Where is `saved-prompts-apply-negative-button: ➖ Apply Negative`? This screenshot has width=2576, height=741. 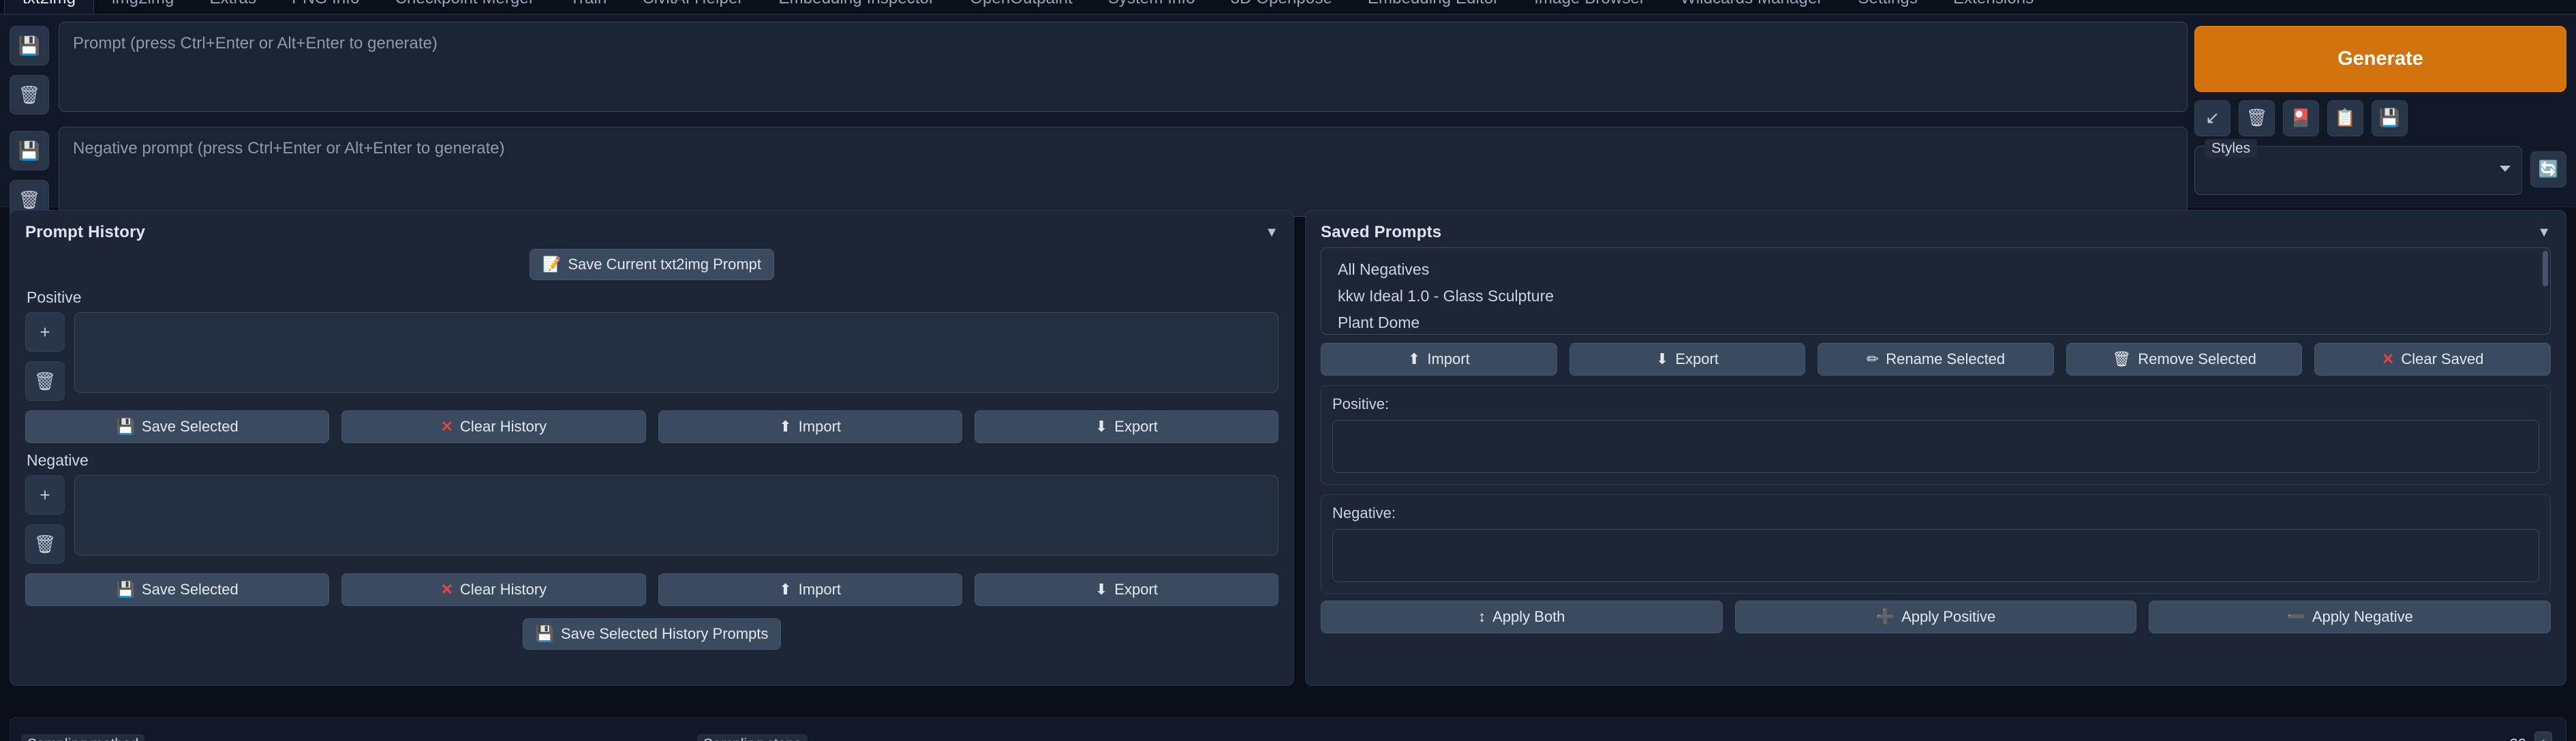
saved-prompts-apply-negative-button: ➖ Apply Negative is located at coordinates (2350, 617).